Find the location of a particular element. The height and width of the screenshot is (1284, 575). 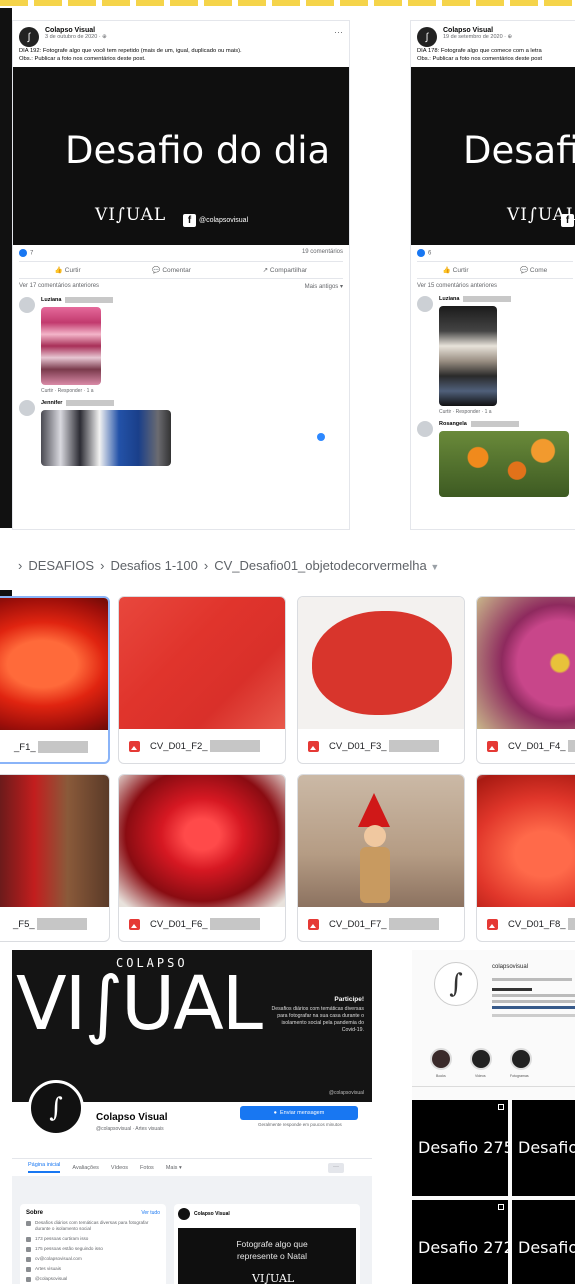

profile-bio-line is located at coordinates (533, 1015).